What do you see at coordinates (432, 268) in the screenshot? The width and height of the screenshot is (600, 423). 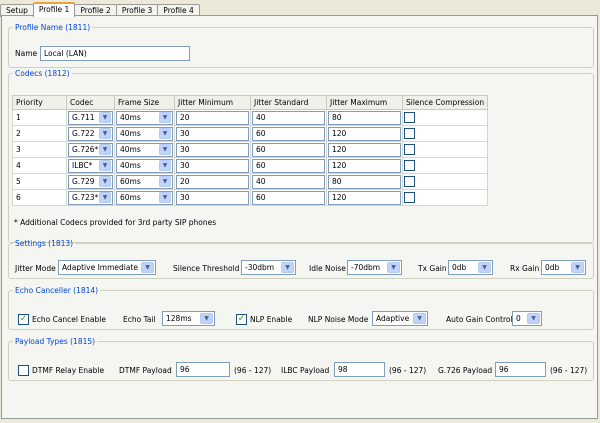 I see `tx-gain-label: Tx Gain` at bounding box center [432, 268].